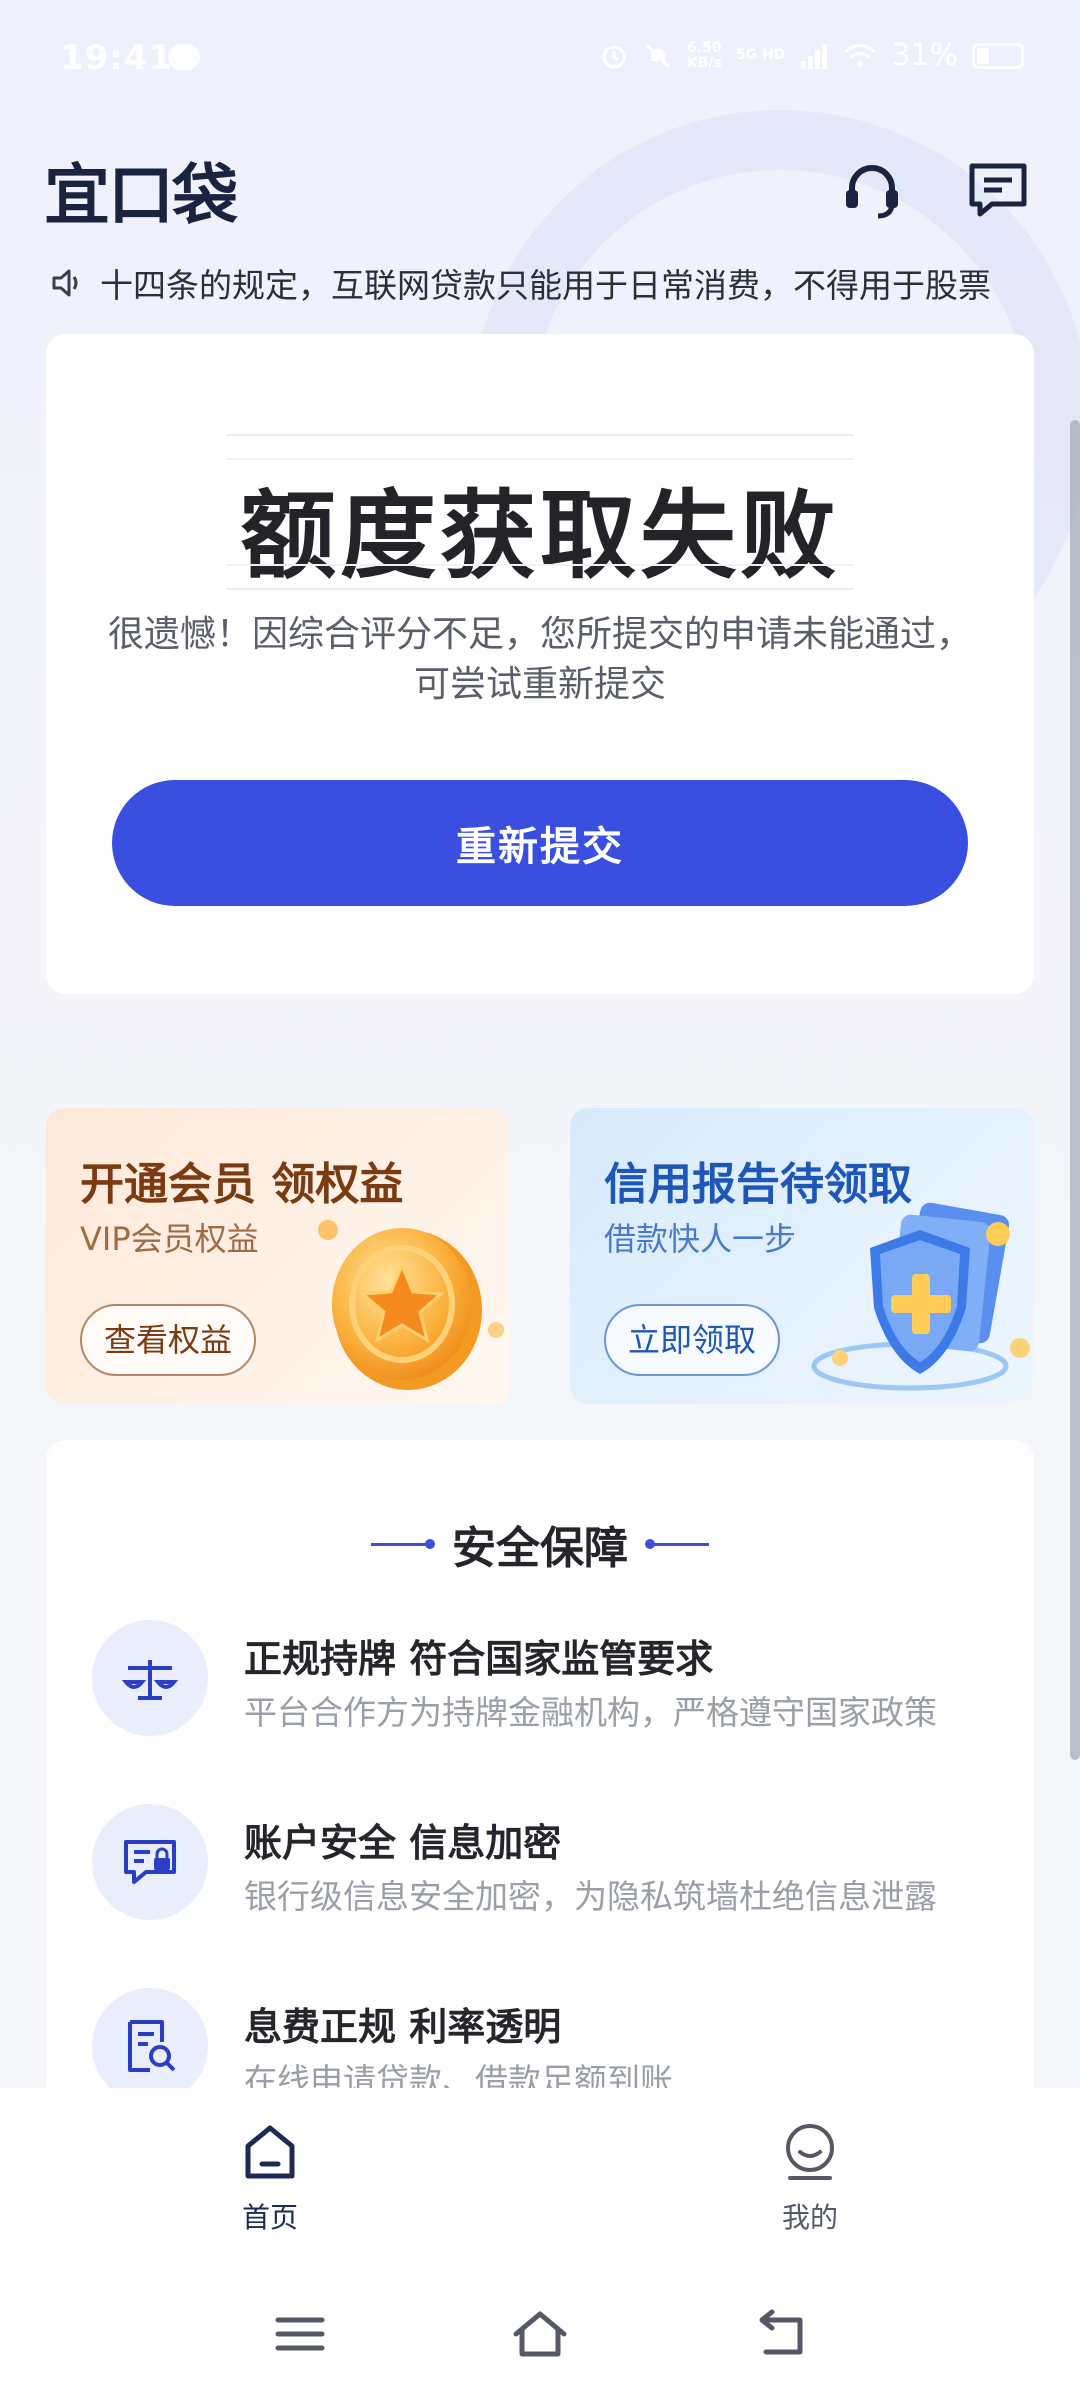 This screenshot has width=1080, height=2400. Describe the element at coordinates (677, 1543) in the screenshot. I see `heading-decoration-right` at that location.